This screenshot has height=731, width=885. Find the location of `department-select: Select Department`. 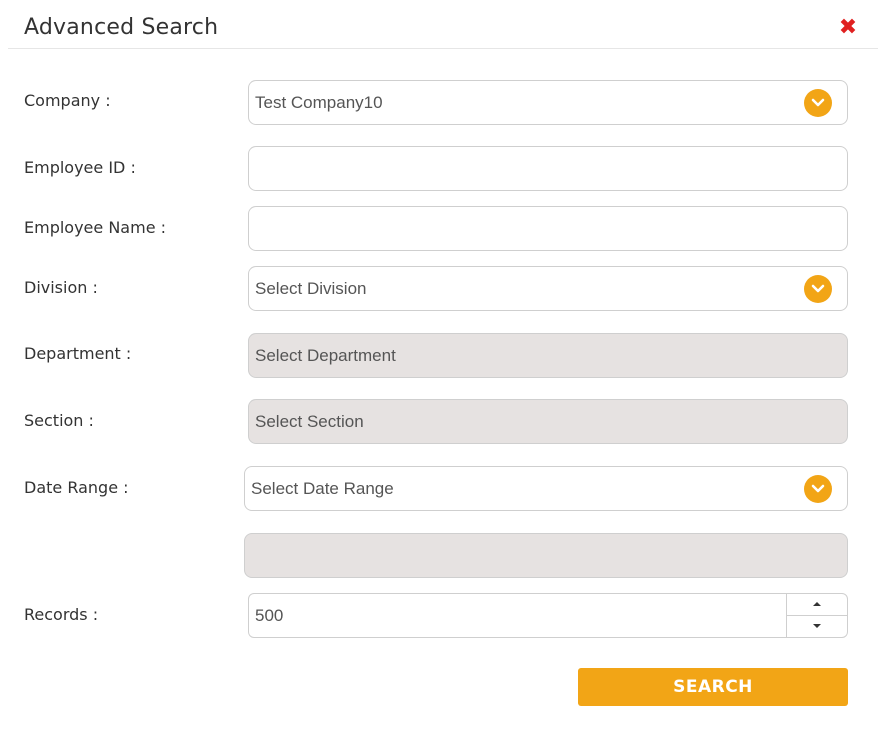

department-select: Select Department is located at coordinates (548, 355).